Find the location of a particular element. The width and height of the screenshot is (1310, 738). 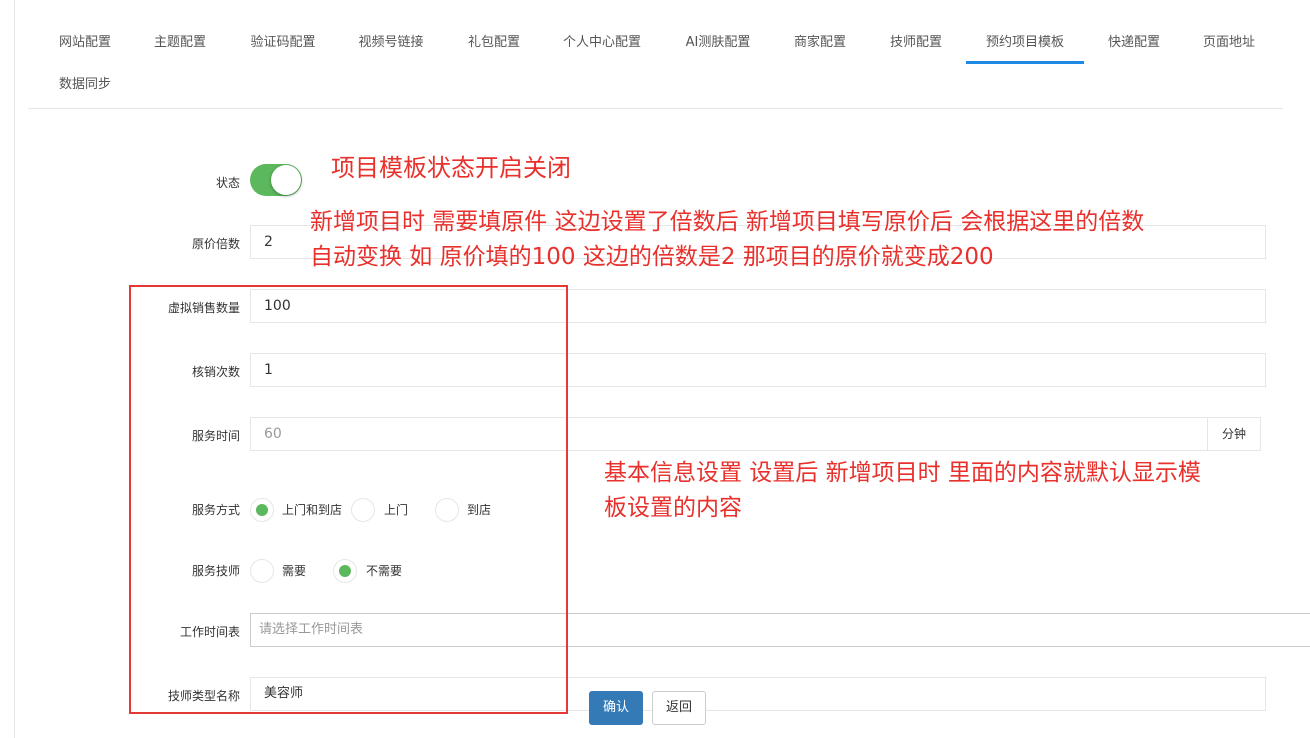

toggle-knob is located at coordinates (286, 180).